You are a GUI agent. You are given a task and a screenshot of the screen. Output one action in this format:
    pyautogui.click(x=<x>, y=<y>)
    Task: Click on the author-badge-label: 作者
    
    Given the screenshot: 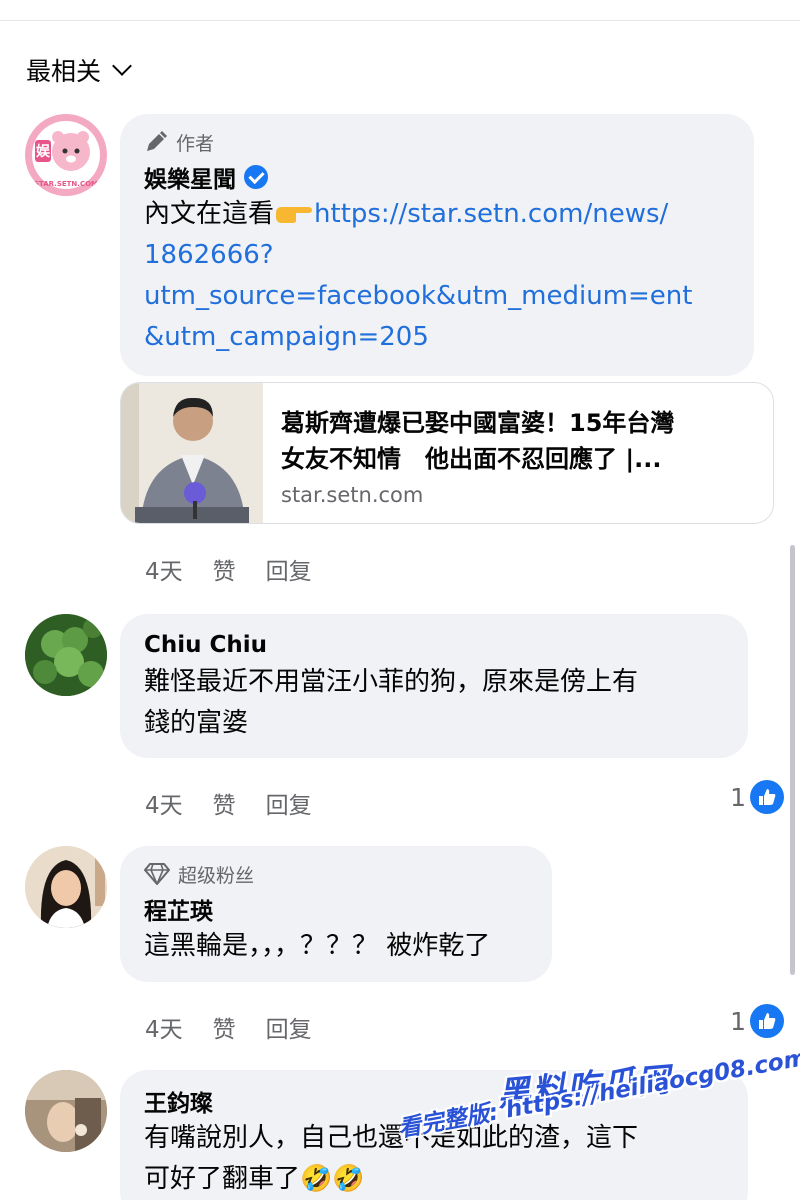 What is the action you would take?
    pyautogui.click(x=195, y=143)
    